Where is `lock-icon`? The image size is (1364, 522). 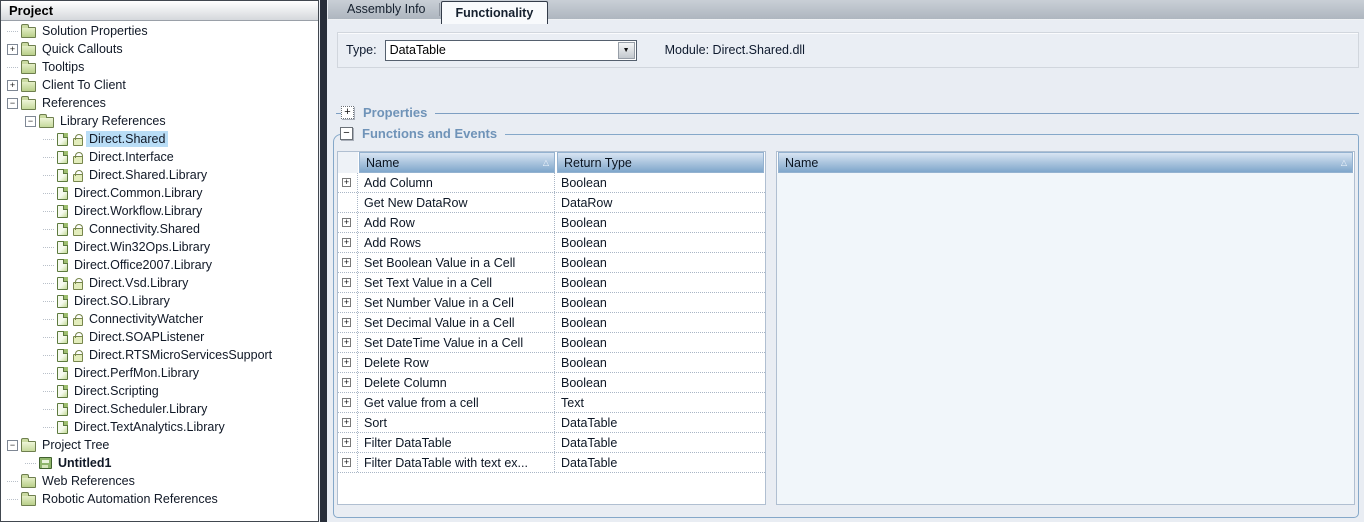 lock-icon is located at coordinates (78, 157).